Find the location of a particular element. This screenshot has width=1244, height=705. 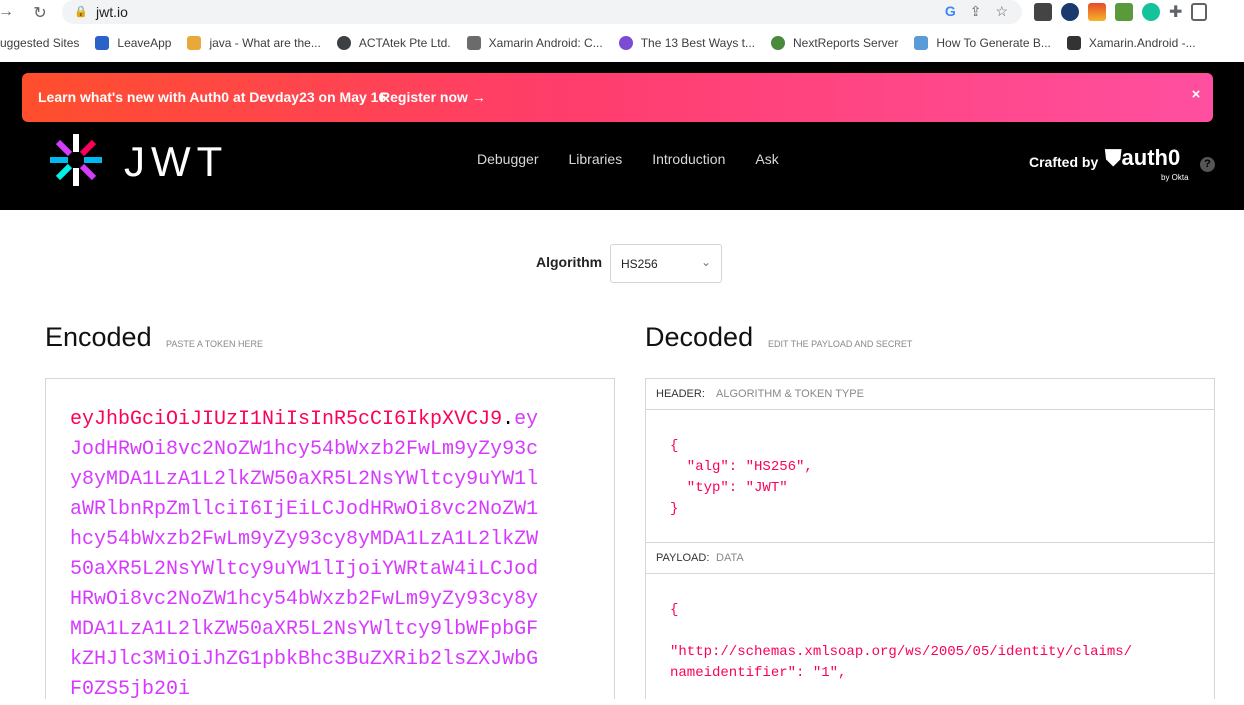

auth0-wordmark: auth0 is located at coordinates (1151, 157).